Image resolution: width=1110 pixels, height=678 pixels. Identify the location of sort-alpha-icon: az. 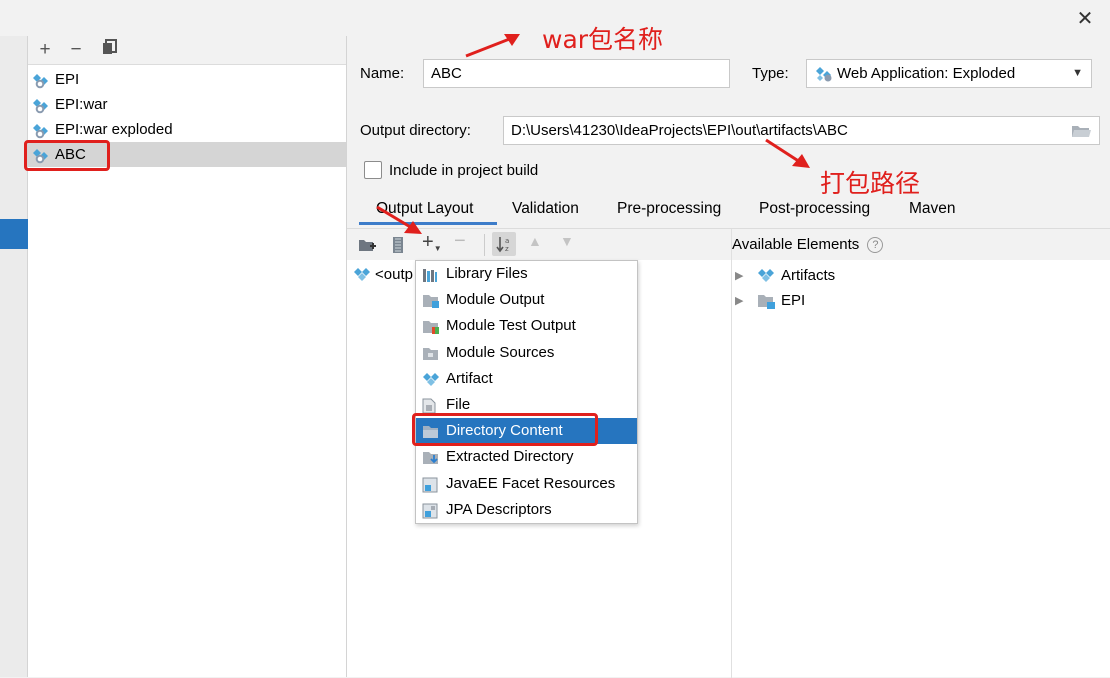
(502, 245).